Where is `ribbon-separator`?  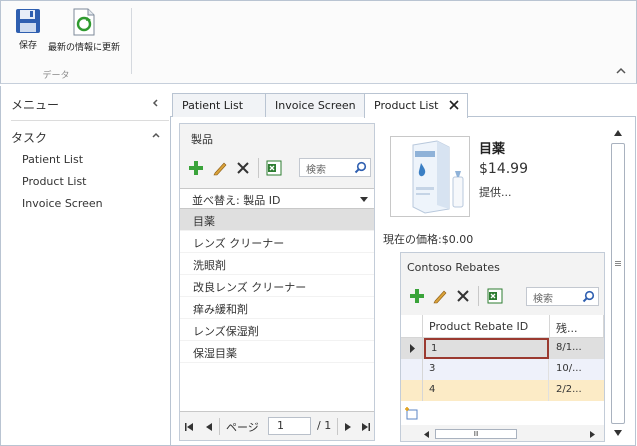 ribbon-separator is located at coordinates (131, 41).